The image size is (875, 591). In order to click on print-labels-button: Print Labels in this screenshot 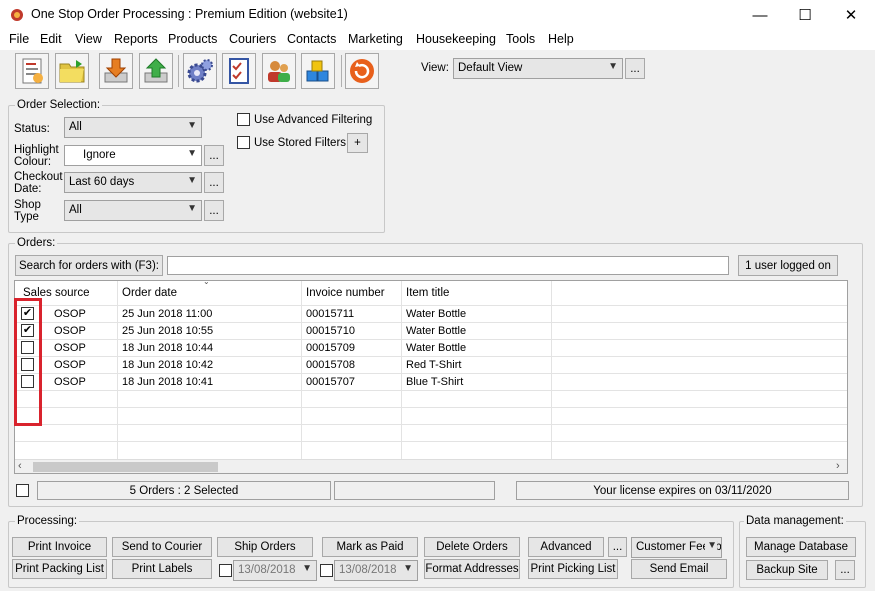, I will do `click(162, 569)`.